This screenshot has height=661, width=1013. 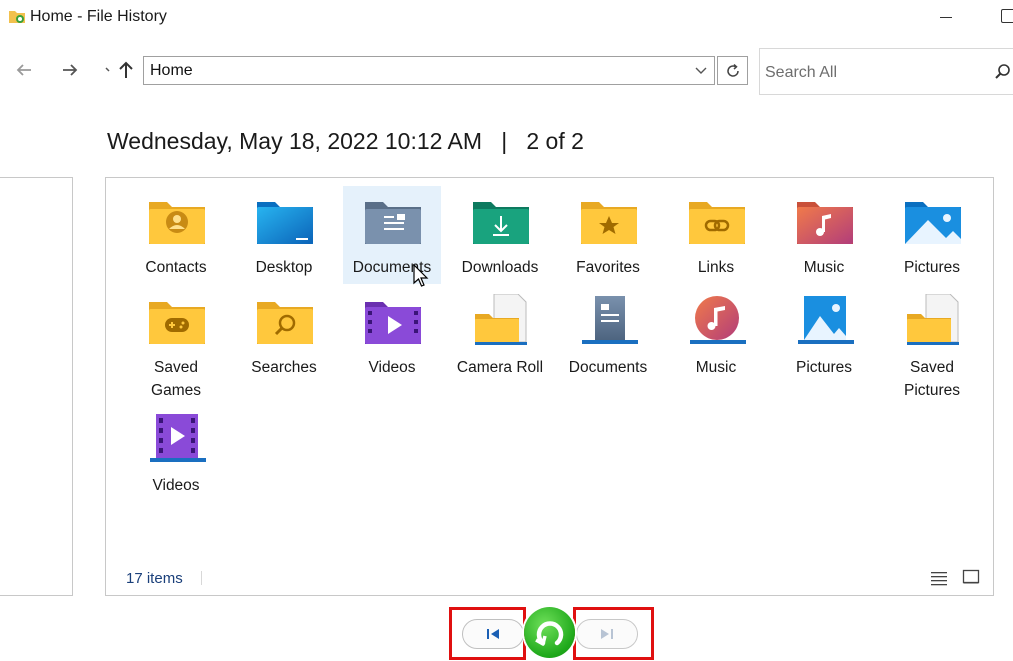 I want to click on status-divider, so click(x=201, y=578).